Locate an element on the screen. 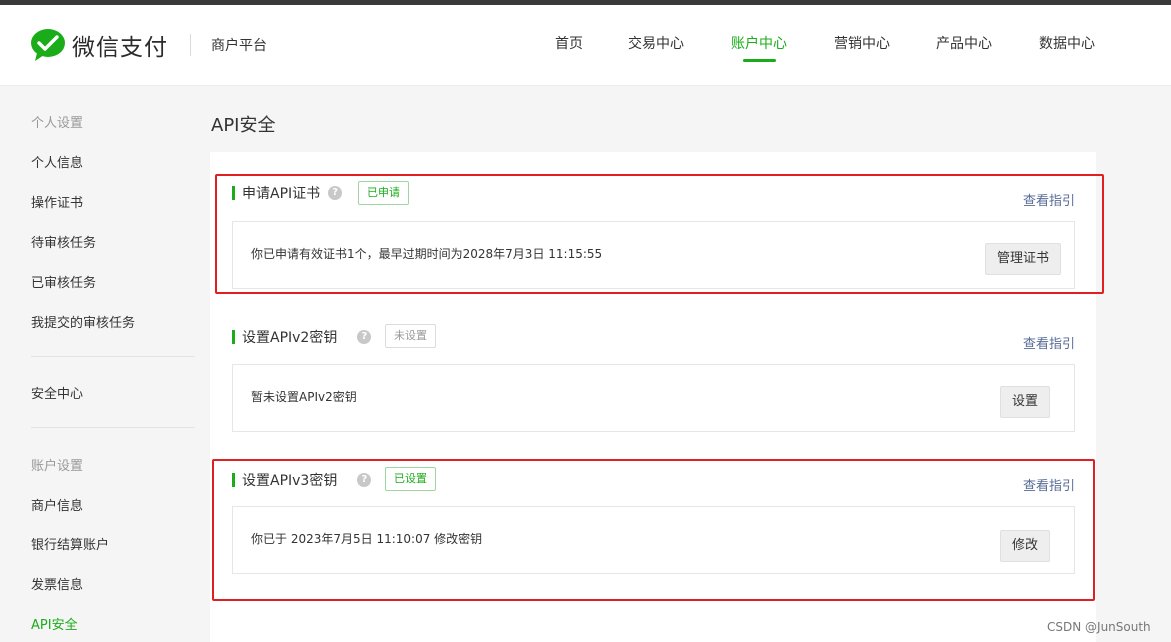 The width and height of the screenshot is (1171, 642). sidebar-item-my-submitted: 我提交的审核任务 is located at coordinates (83, 321).